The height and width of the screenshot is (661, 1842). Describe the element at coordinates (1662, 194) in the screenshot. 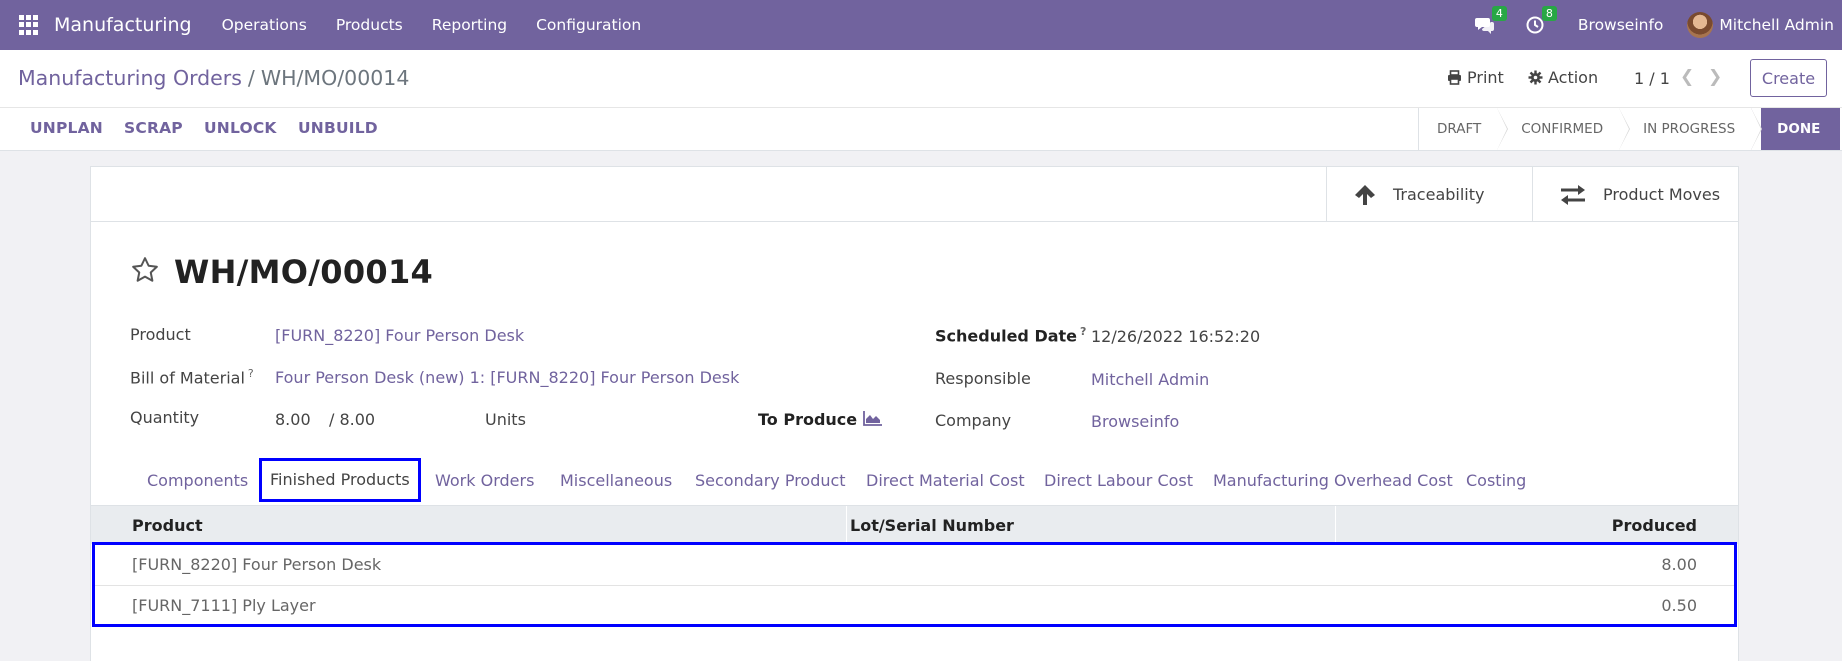

I see `product-moves-label: Product Moves` at that location.